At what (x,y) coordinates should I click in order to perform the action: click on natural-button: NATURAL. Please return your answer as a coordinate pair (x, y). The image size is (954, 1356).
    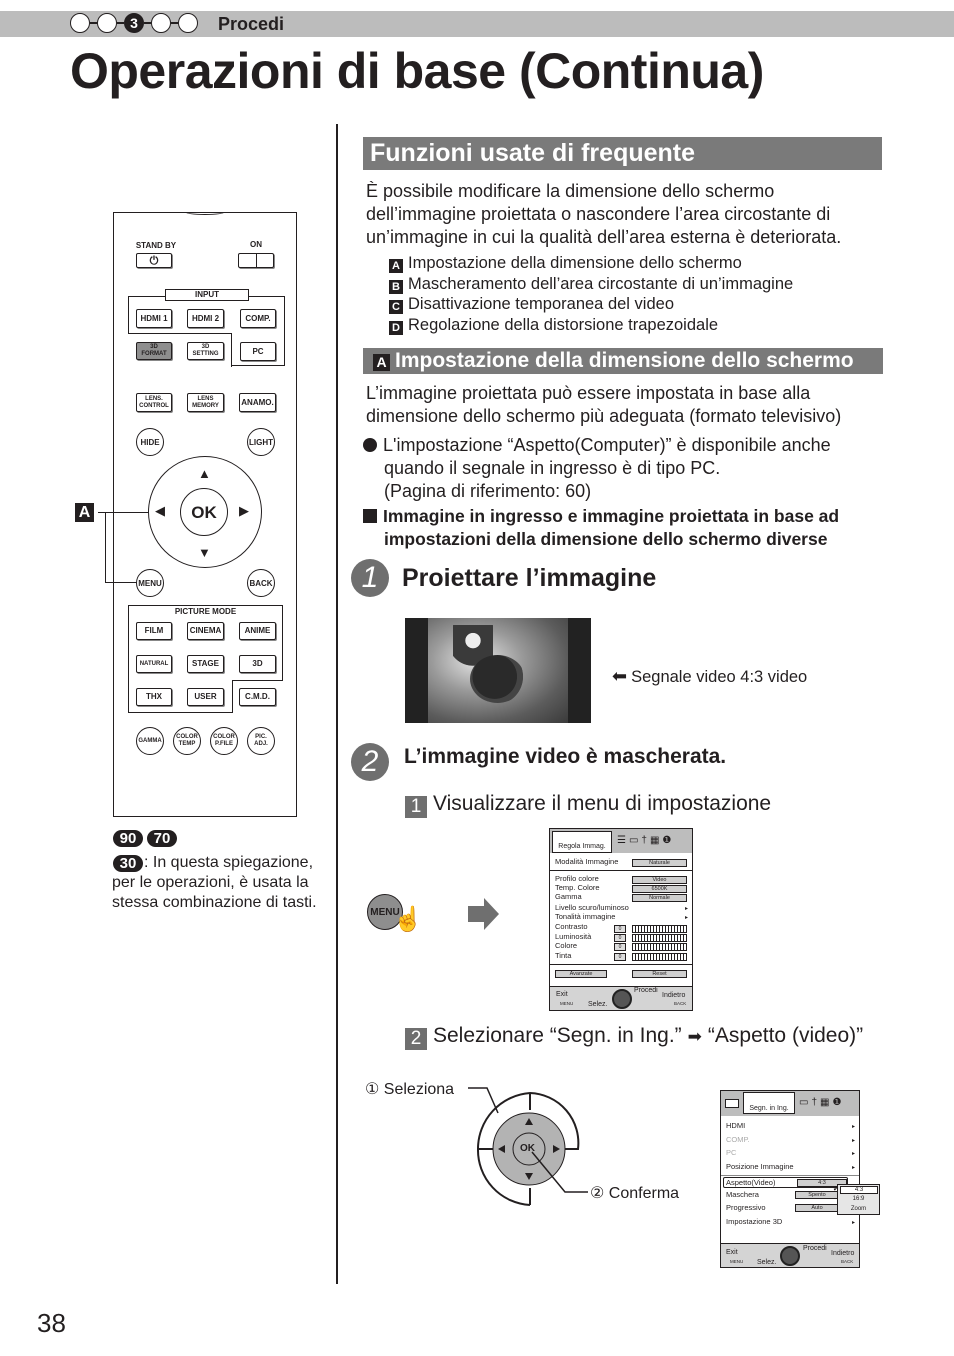
    Looking at the image, I should click on (154, 664).